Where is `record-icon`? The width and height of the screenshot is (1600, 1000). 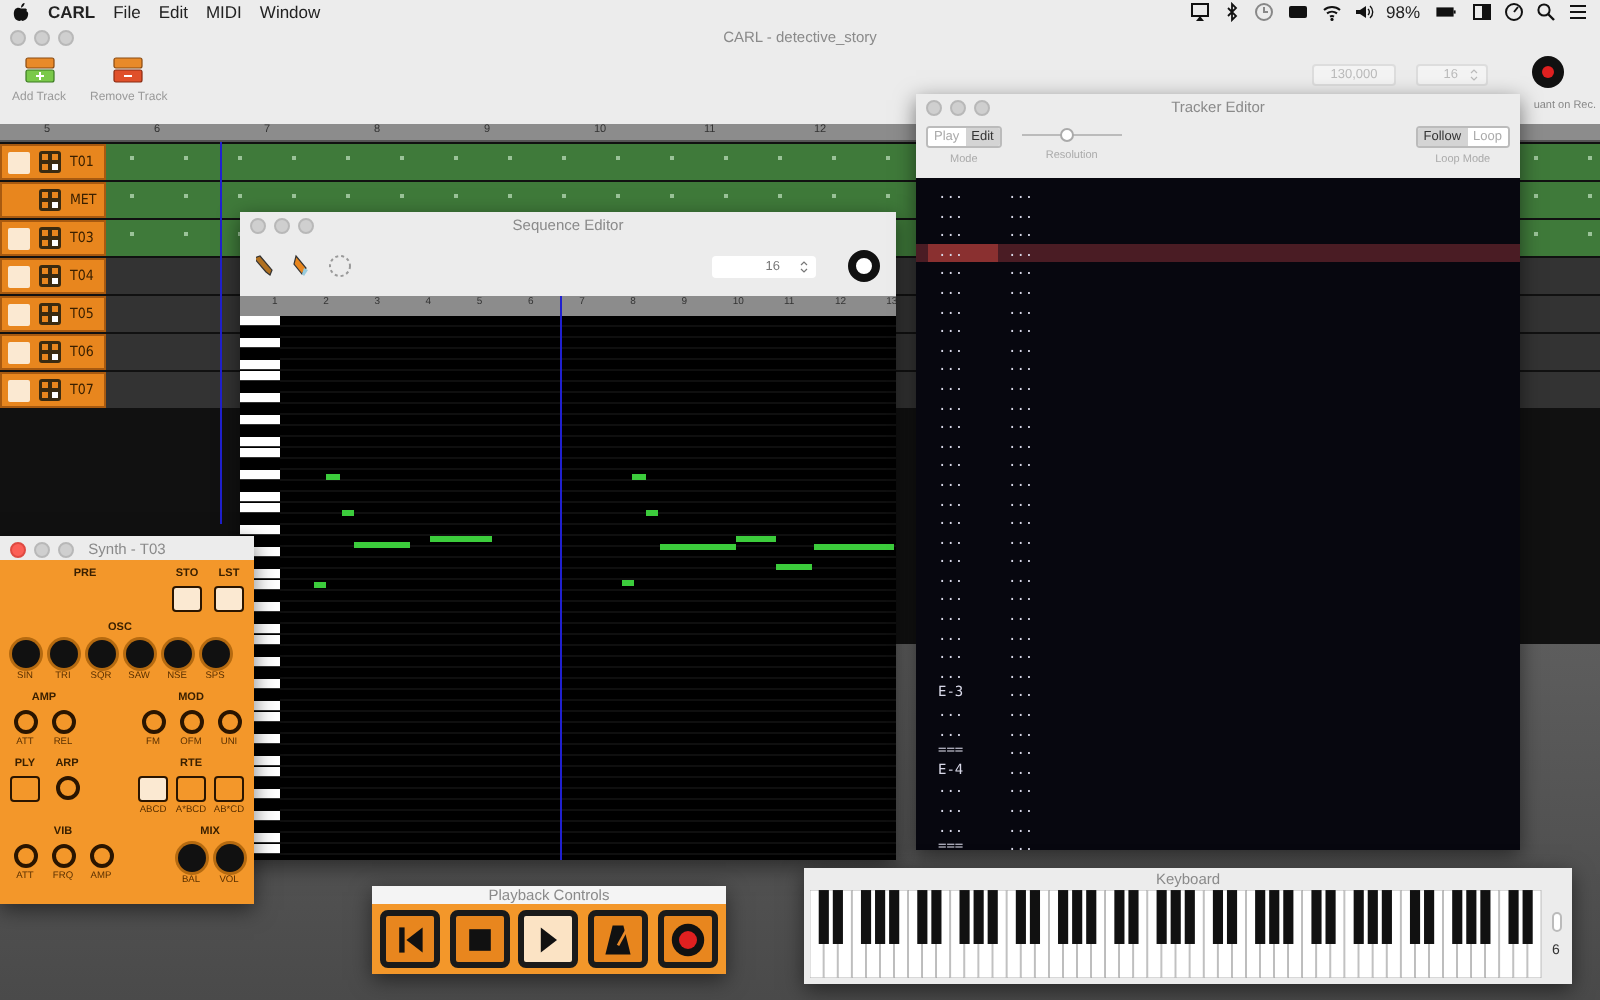
record-icon is located at coordinates (687, 939).